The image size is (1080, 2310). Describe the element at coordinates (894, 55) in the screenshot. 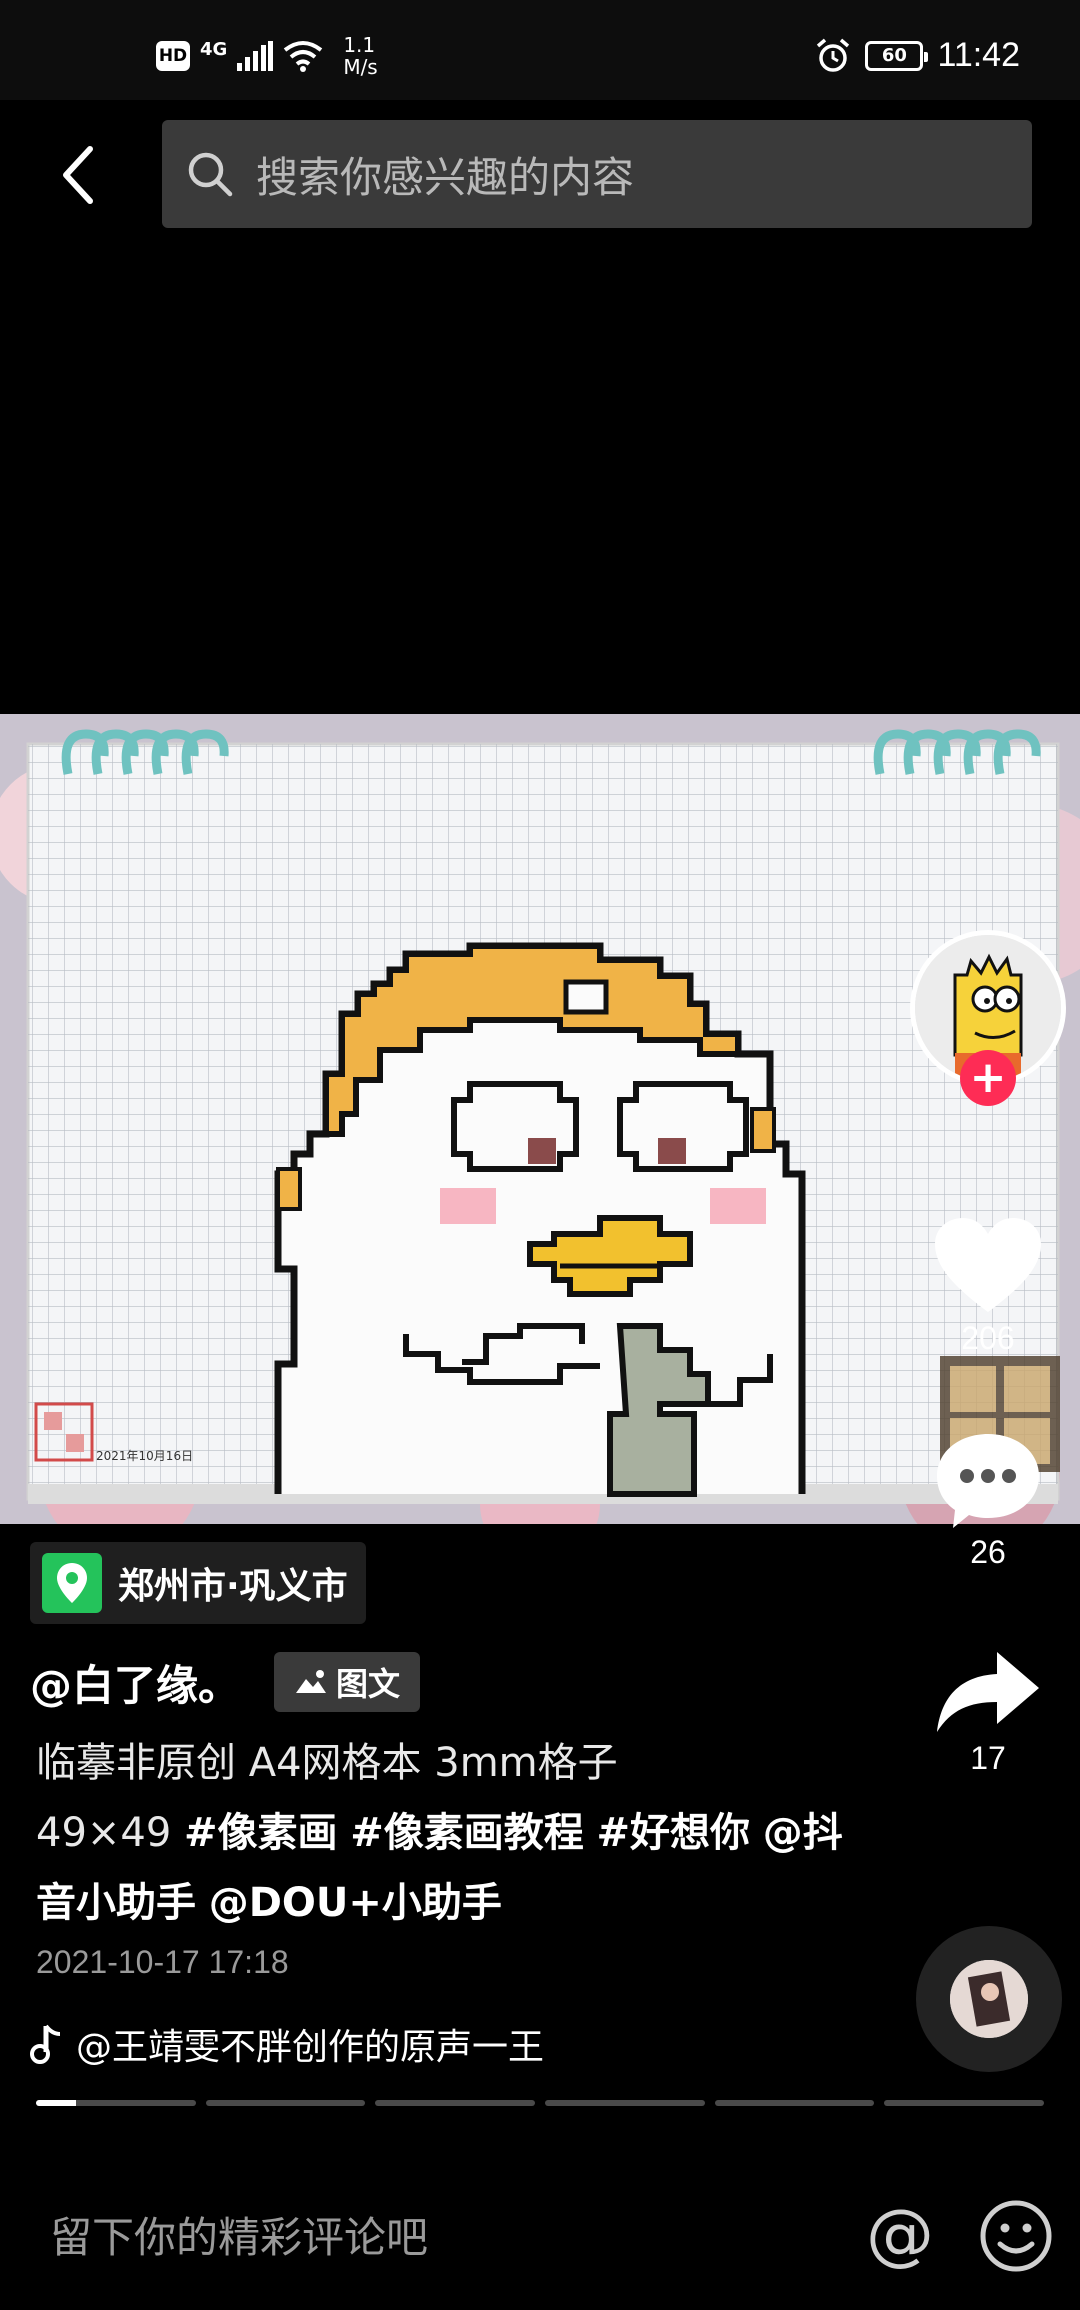

I see `battery-level: 60` at that location.